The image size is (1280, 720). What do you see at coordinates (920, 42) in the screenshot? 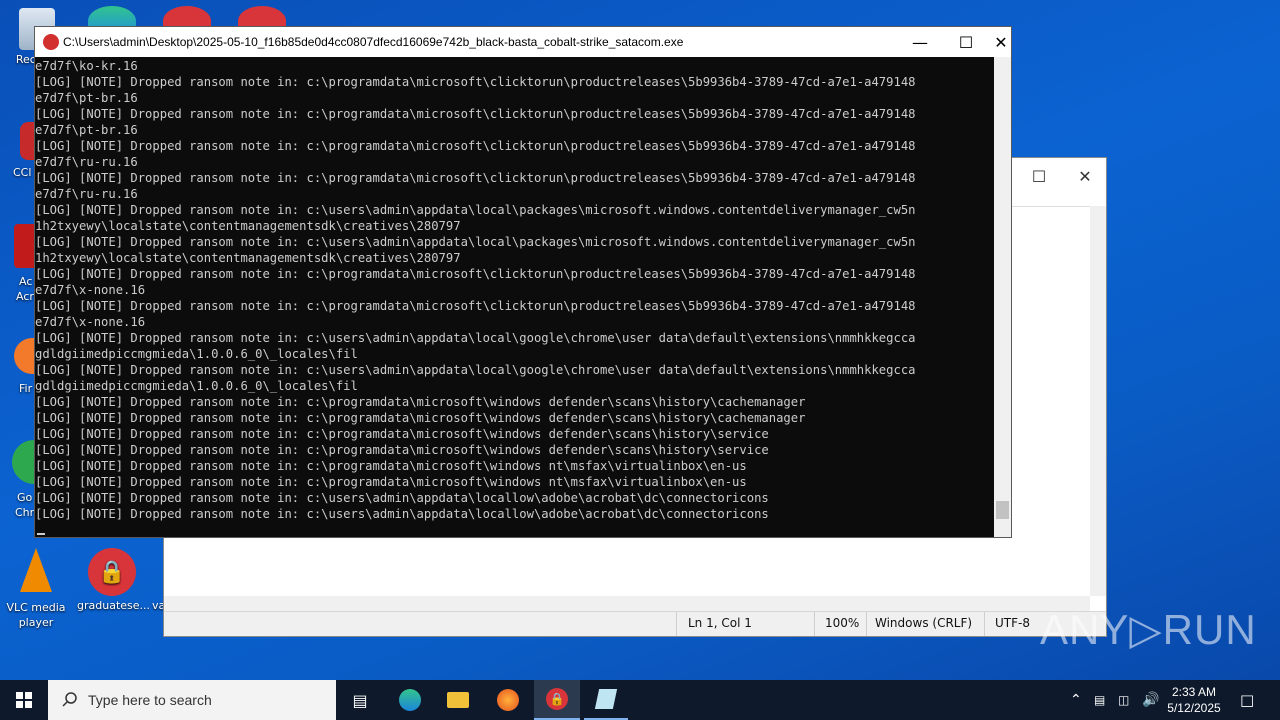
I see `minimize-button: —` at bounding box center [920, 42].